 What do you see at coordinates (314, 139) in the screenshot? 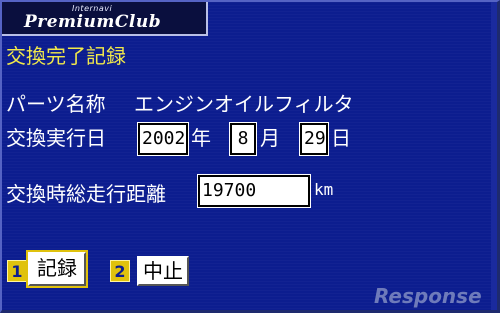
I see `day-input: 29` at bounding box center [314, 139].